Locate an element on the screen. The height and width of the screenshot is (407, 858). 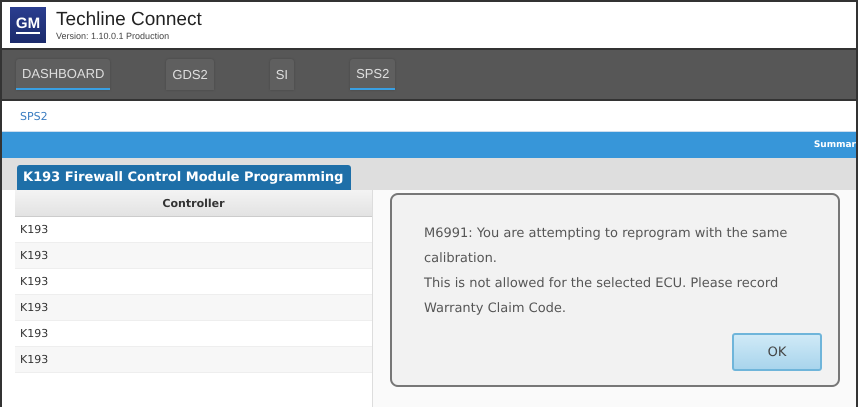
version-text: Version: 1.10.0.1 Production is located at coordinates (113, 36).